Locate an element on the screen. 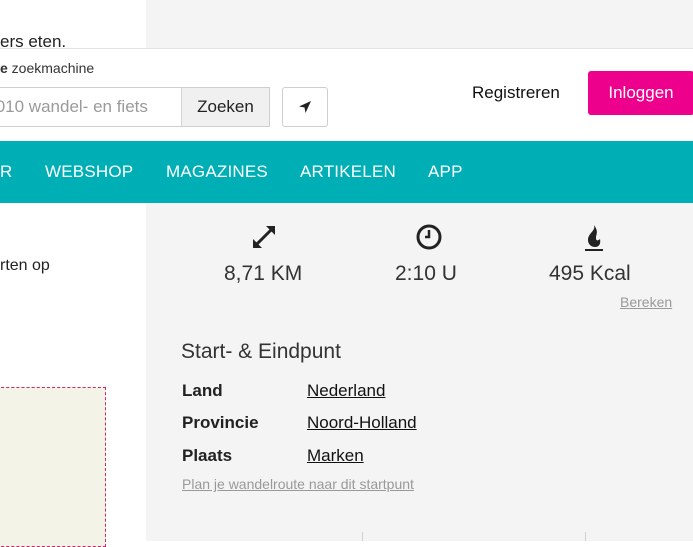 The width and height of the screenshot is (693, 547). nav-item-artikelen: ARTIKELEN is located at coordinates (348, 172).